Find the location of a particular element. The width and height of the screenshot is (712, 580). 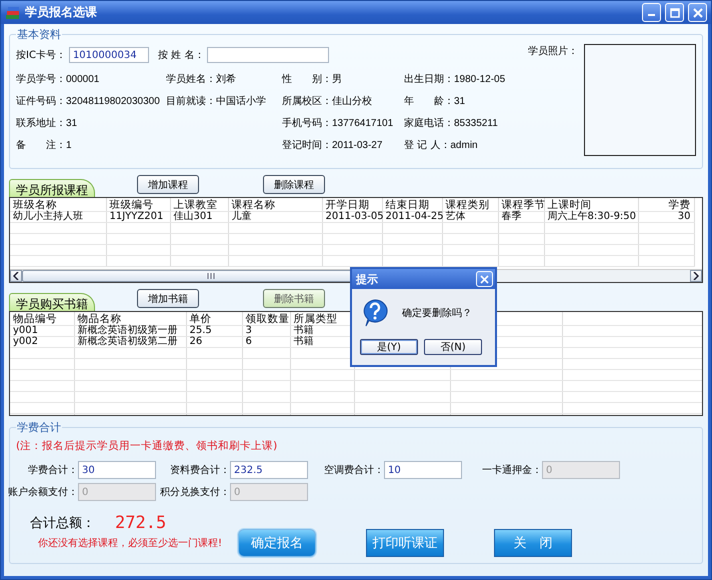

toolbar-button: 增加课程 is located at coordinates (168, 184).